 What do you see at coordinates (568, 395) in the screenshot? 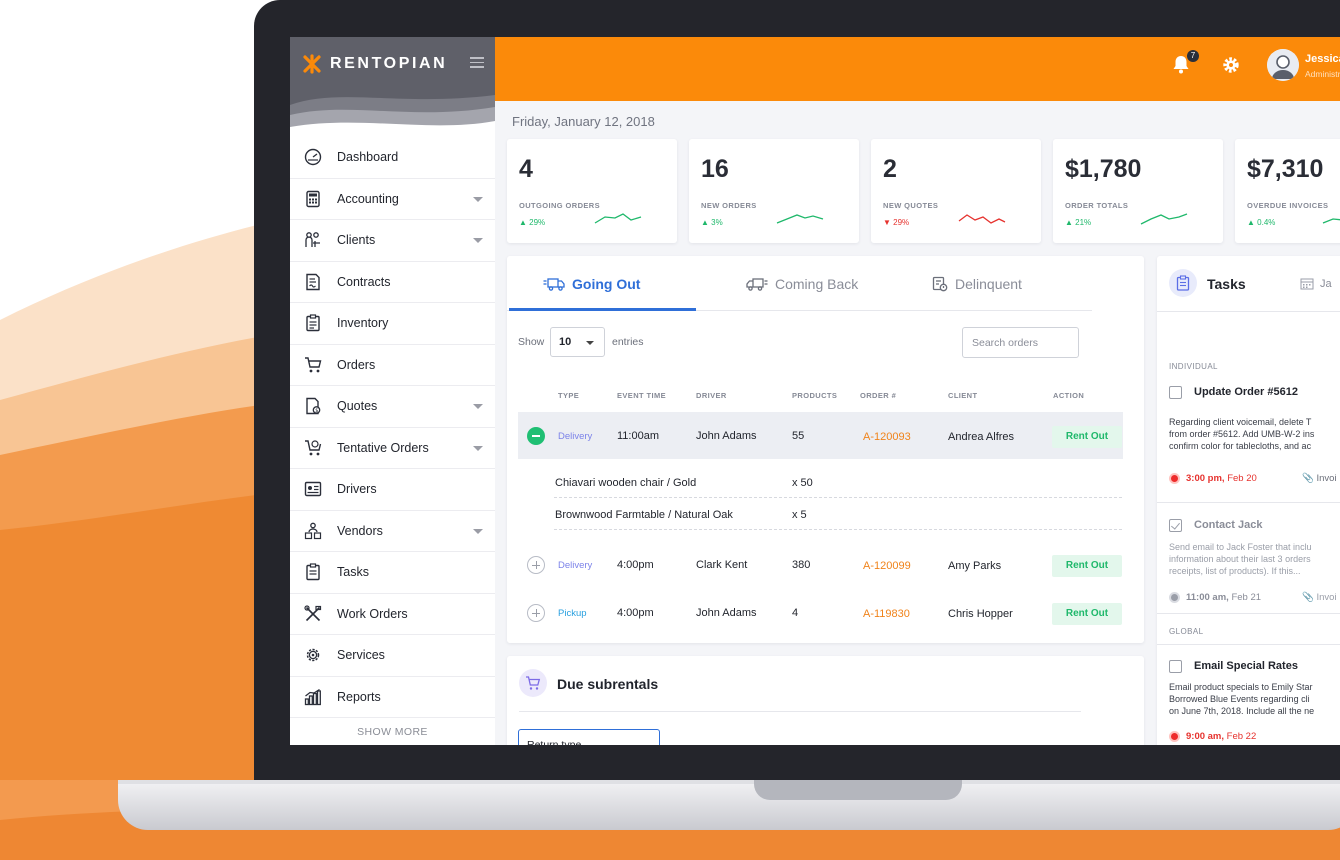
I see `column-header-type: TYPE` at bounding box center [568, 395].